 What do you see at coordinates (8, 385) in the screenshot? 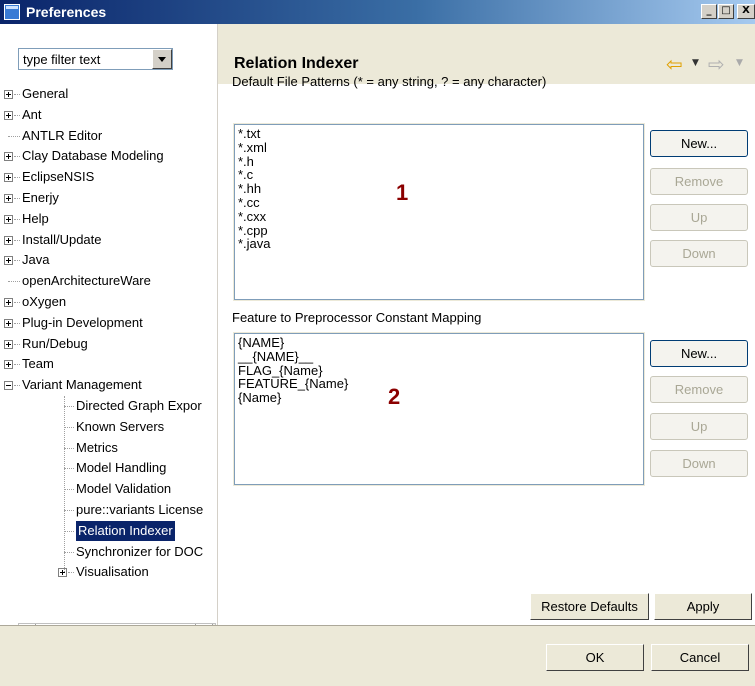
I see `collapse-icon` at bounding box center [8, 385].